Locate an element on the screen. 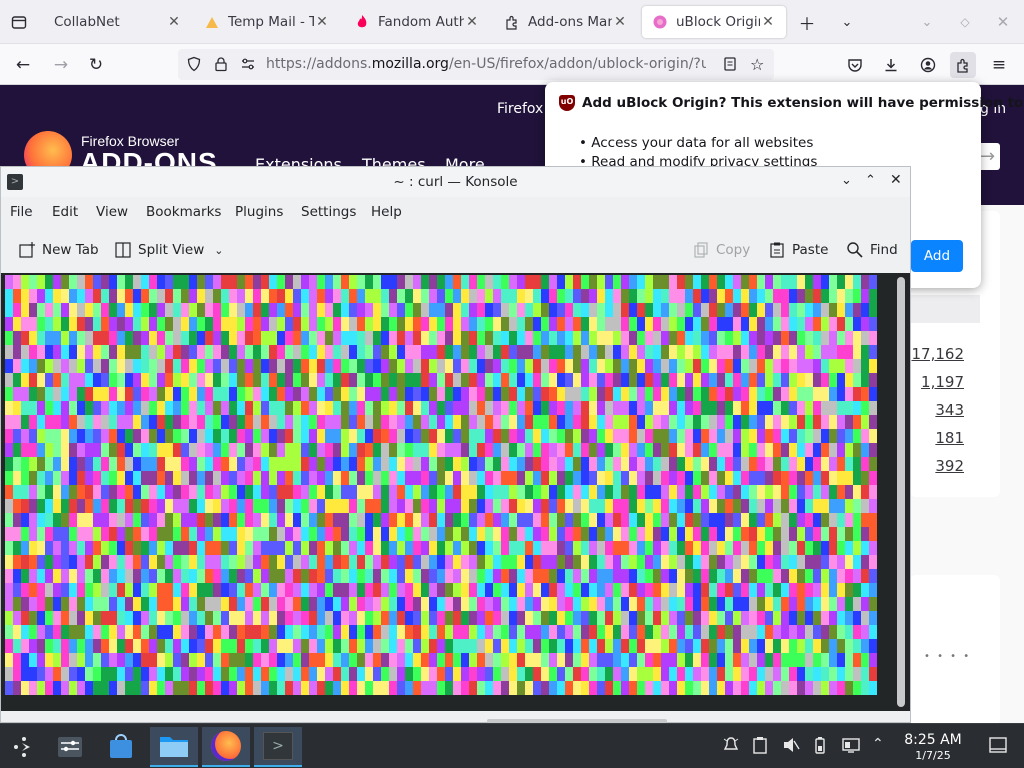  show-desktop-icon is located at coordinates (998, 747).